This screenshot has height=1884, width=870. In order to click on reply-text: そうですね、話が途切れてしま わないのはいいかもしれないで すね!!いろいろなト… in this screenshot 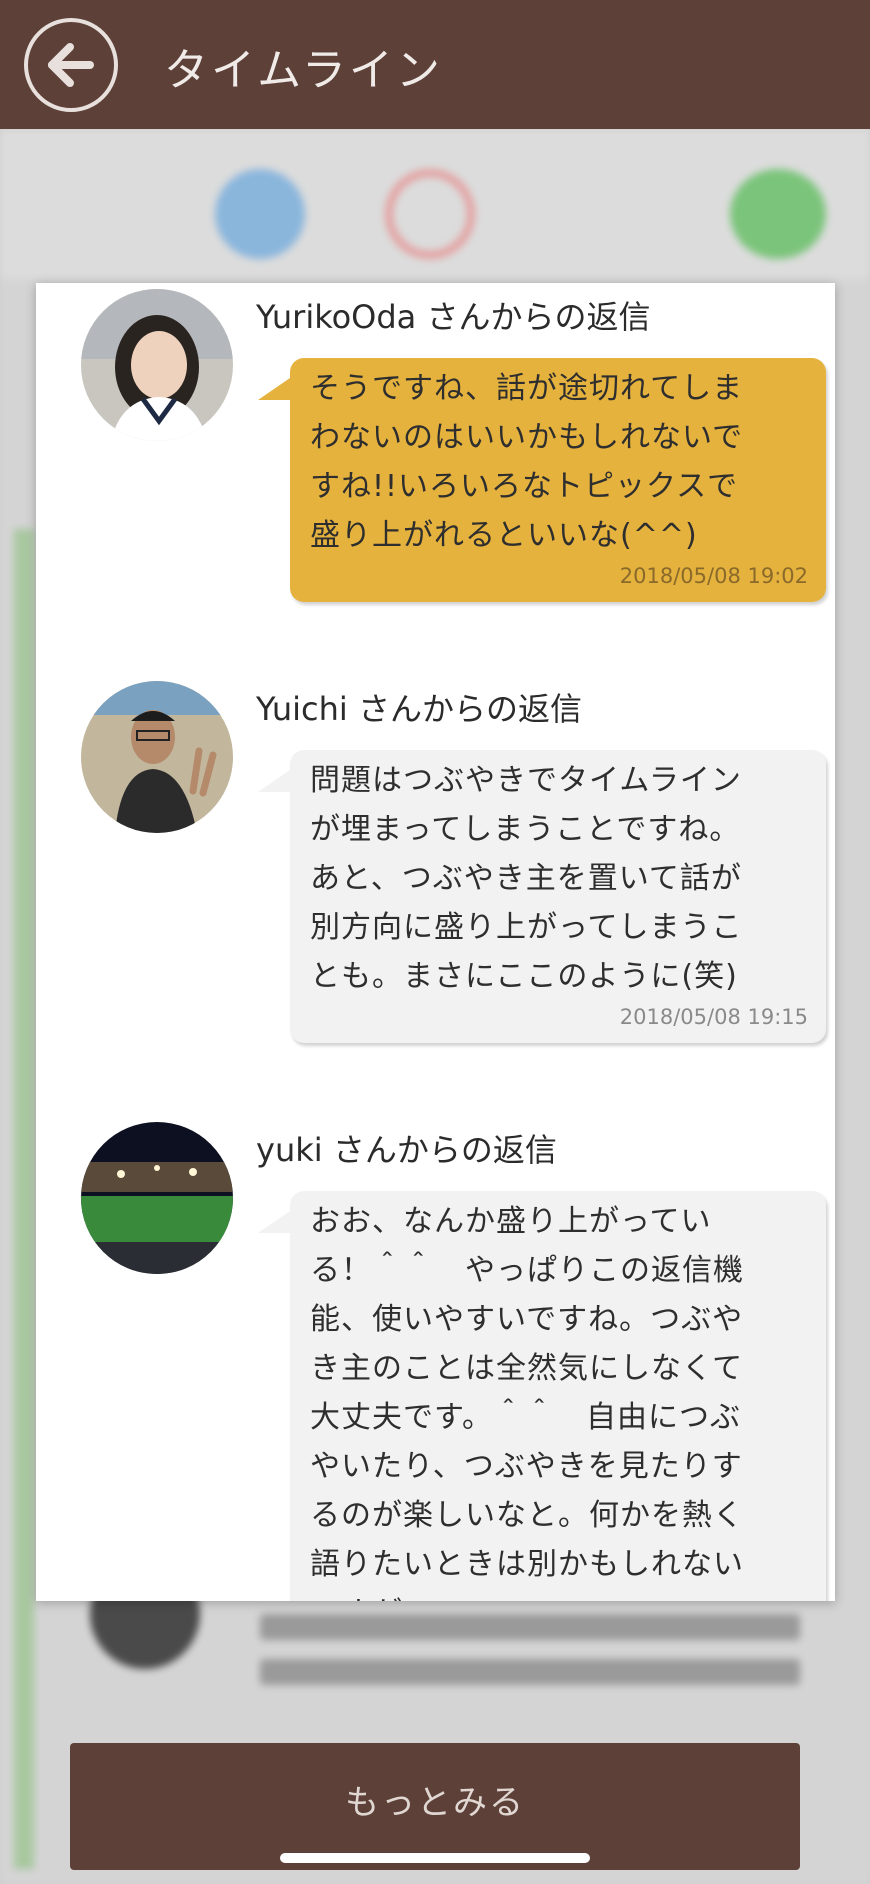, I will do `click(527, 462)`.